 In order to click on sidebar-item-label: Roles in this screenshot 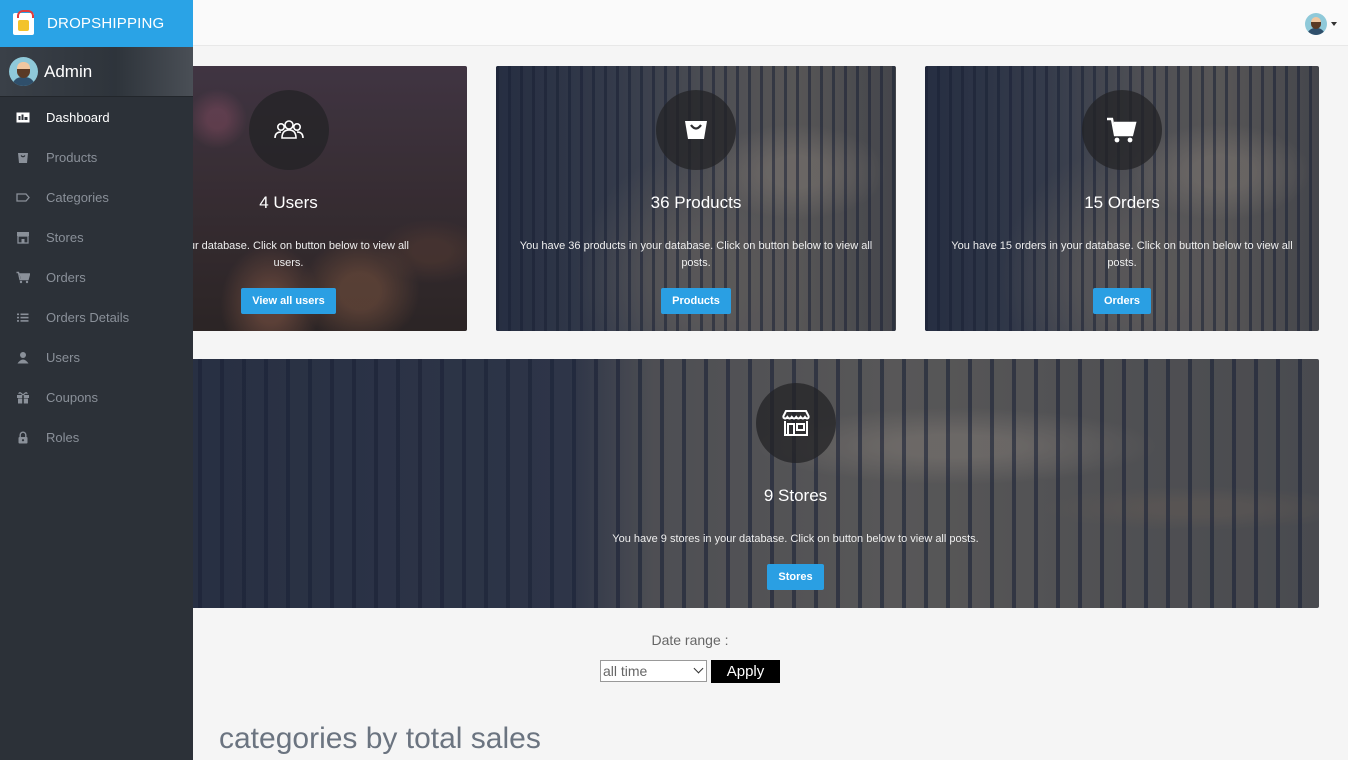, I will do `click(63, 437)`.